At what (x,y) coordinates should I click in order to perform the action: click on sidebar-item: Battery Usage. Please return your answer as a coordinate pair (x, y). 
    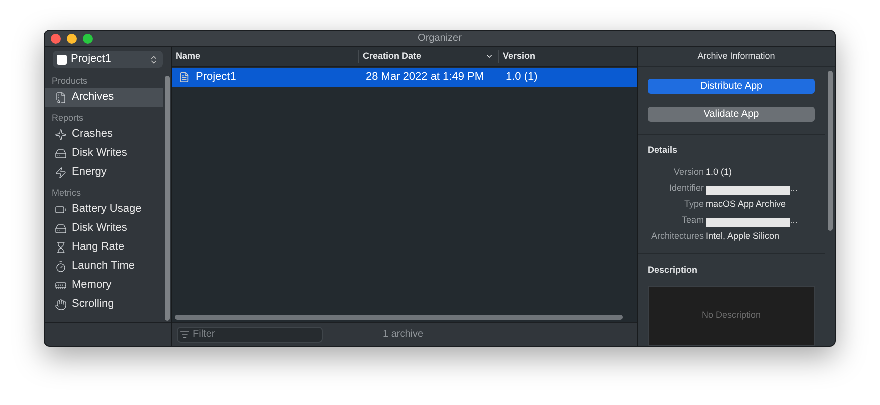
    Looking at the image, I should click on (104, 209).